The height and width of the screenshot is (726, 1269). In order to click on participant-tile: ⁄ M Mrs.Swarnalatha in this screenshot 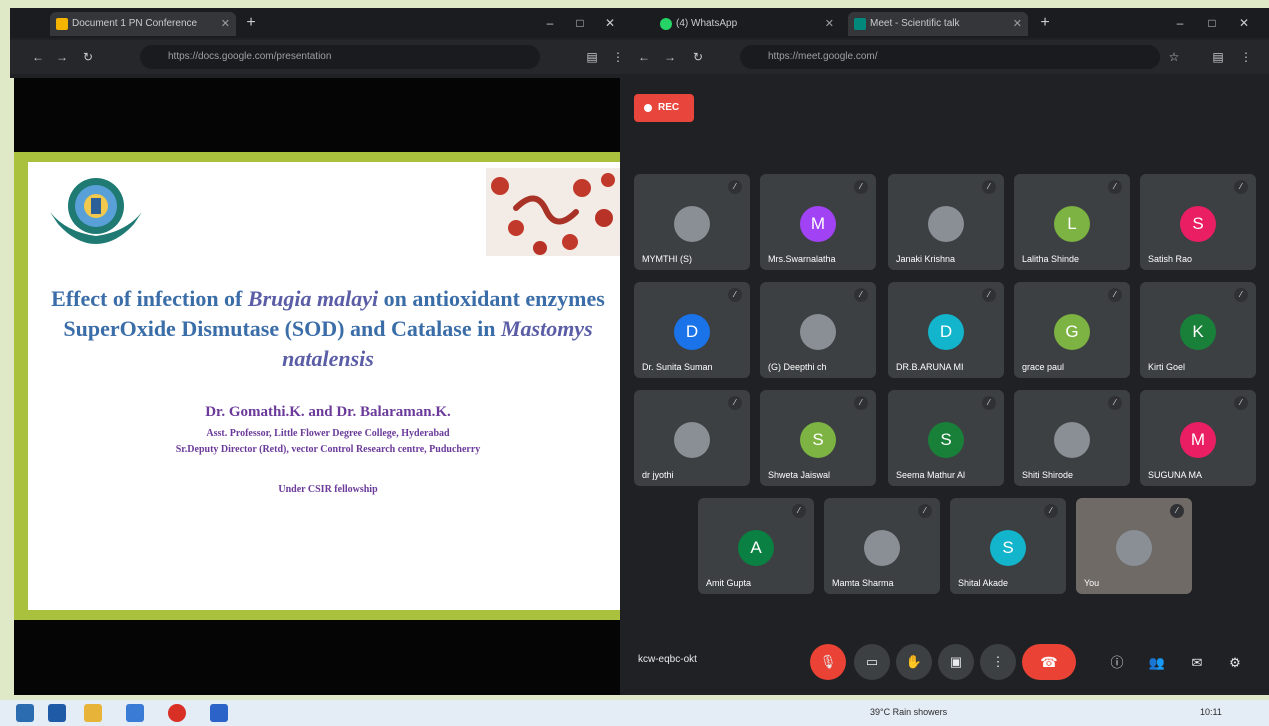, I will do `click(818, 222)`.